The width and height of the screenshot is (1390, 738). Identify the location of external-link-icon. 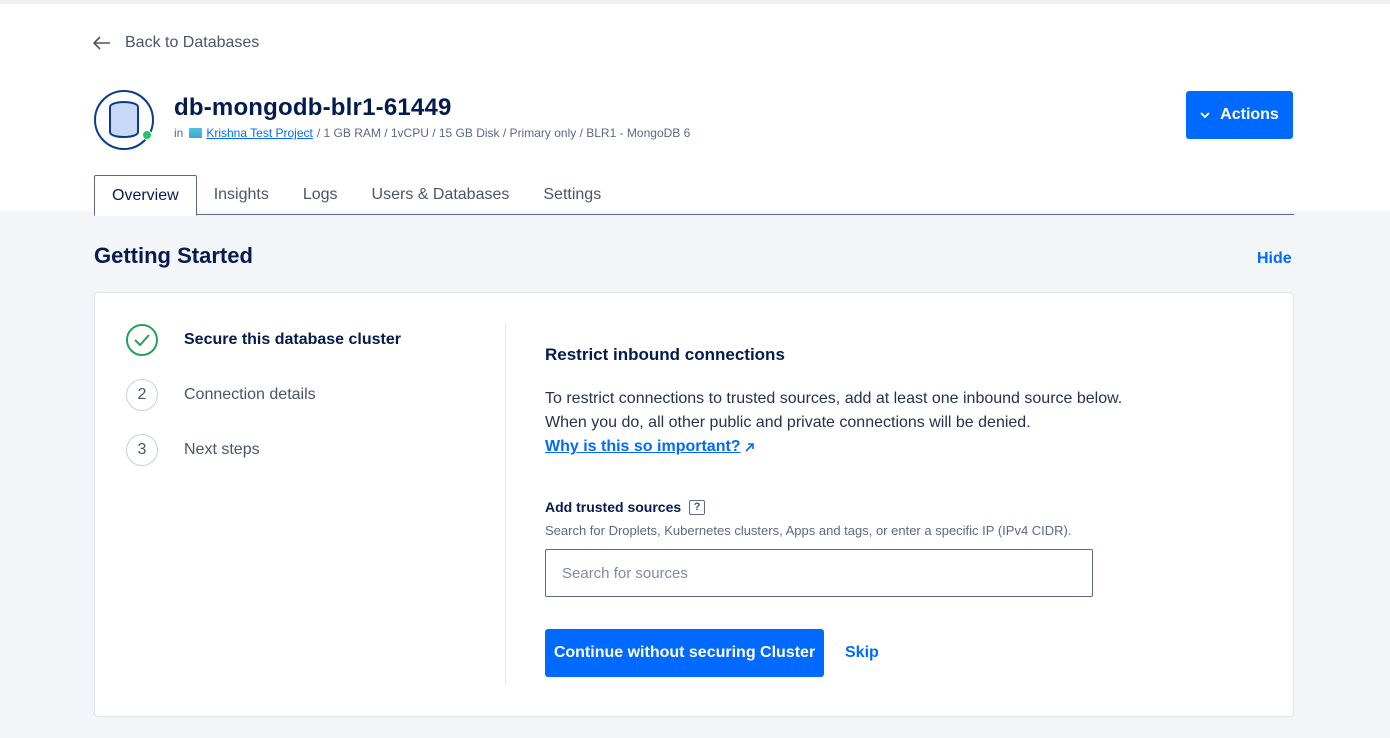
(749, 447).